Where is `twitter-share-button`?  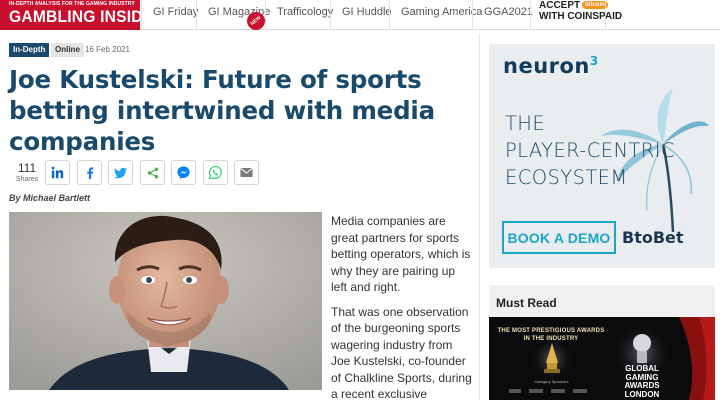
twitter-share-button is located at coordinates (120, 172).